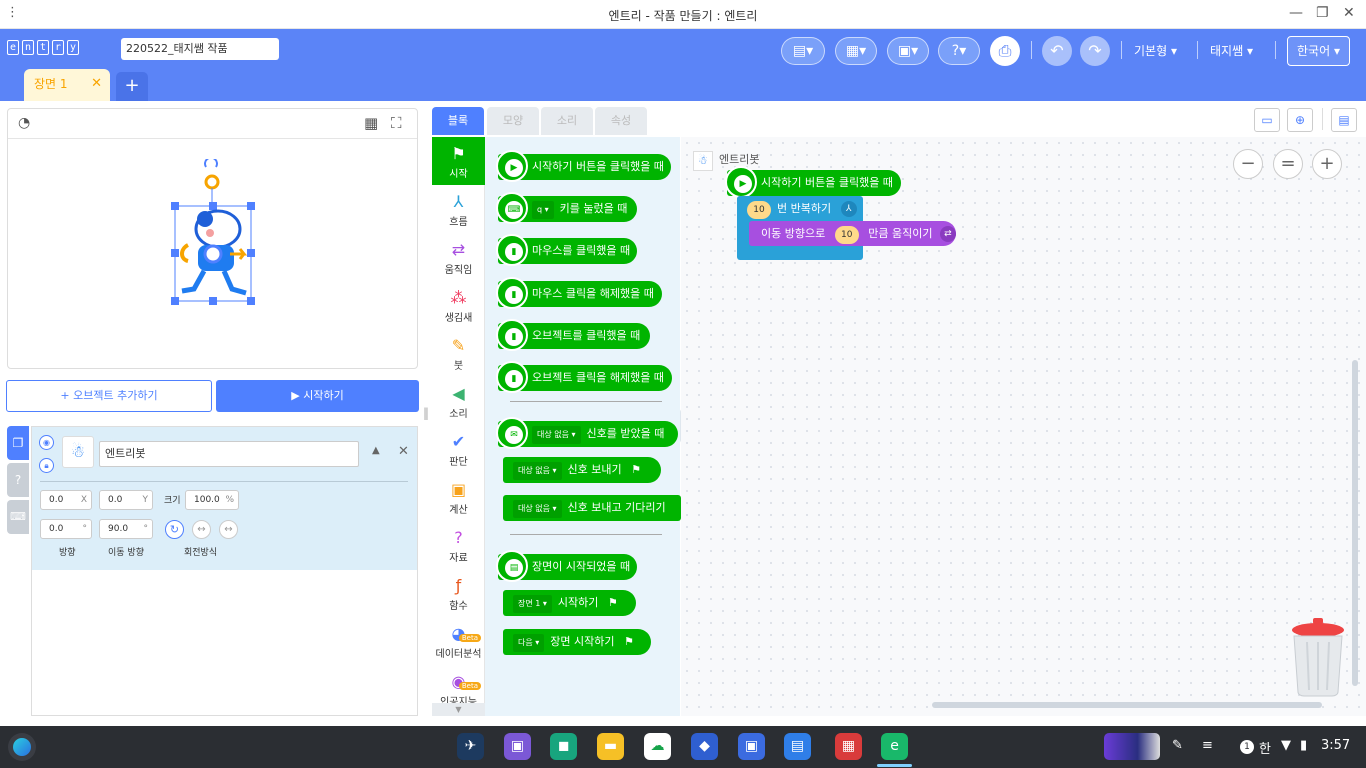 This screenshot has height=768, width=1366. What do you see at coordinates (376, 450) in the screenshot?
I see `collapse-arrow-icon: ▲` at bounding box center [376, 450].